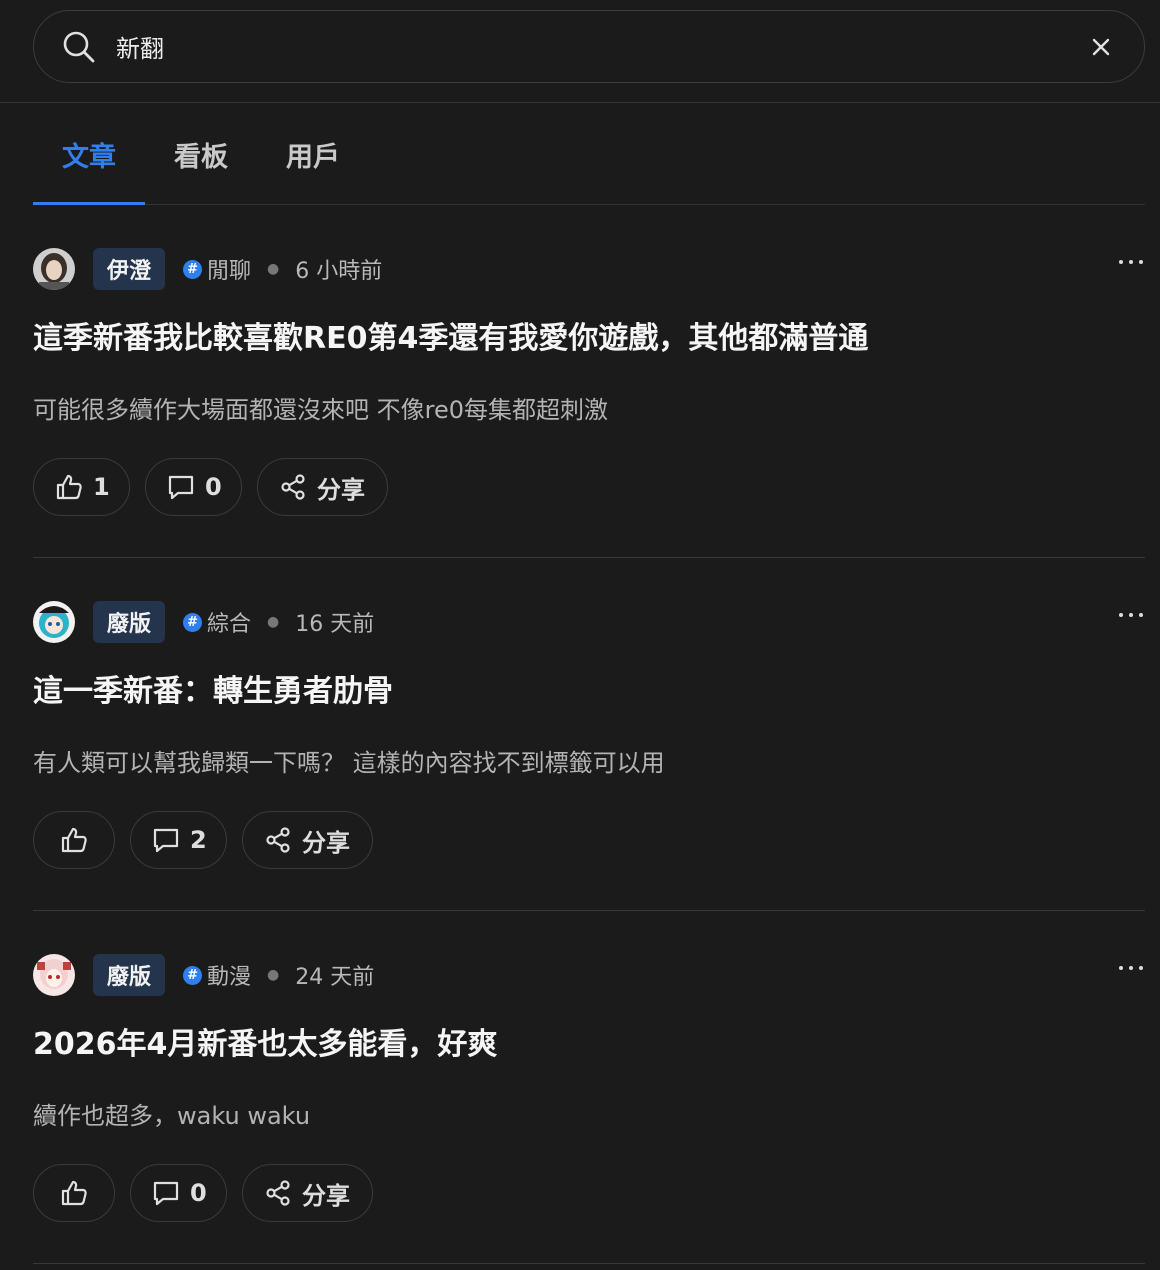 The width and height of the screenshot is (1160, 1270). Describe the element at coordinates (589, 975) in the screenshot. I see `post-meta: 廢版 # 動漫 ● 24 天前` at that location.